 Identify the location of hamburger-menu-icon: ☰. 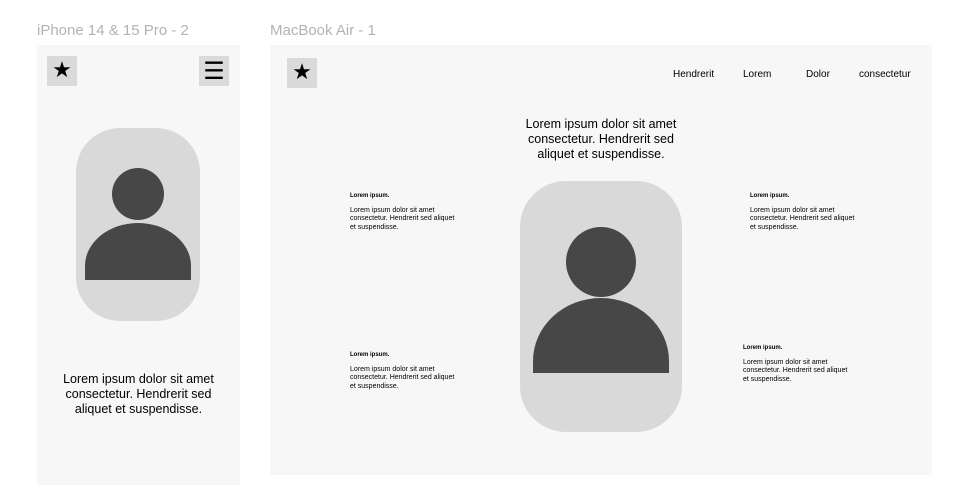
(214, 71).